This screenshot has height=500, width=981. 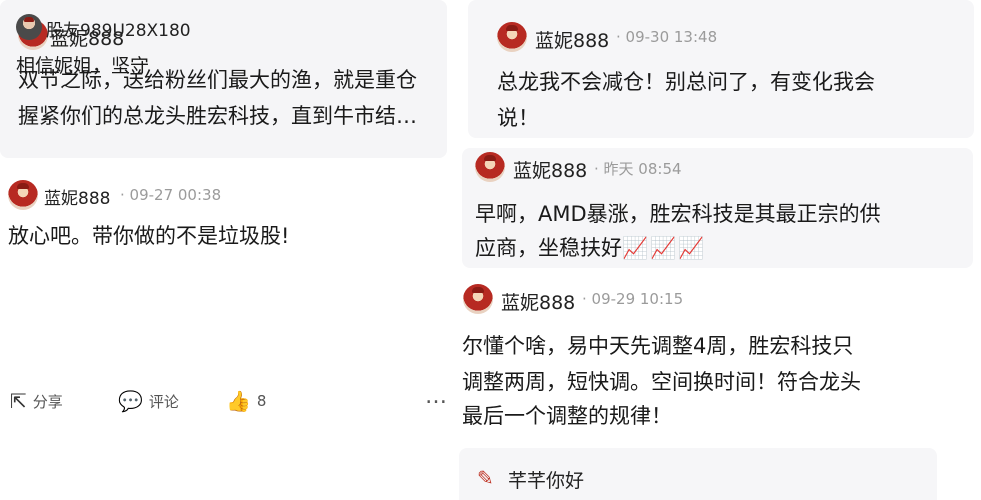 I want to click on comment-button: 💬 评论, so click(x=148, y=401).